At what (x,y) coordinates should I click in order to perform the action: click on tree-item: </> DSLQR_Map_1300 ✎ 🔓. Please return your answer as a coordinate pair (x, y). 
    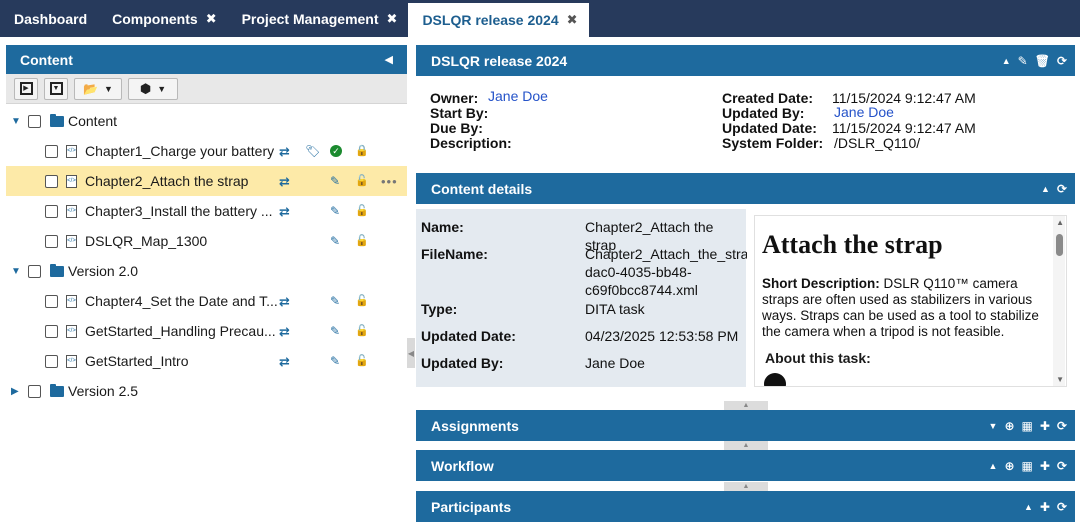
    Looking at the image, I should click on (206, 241).